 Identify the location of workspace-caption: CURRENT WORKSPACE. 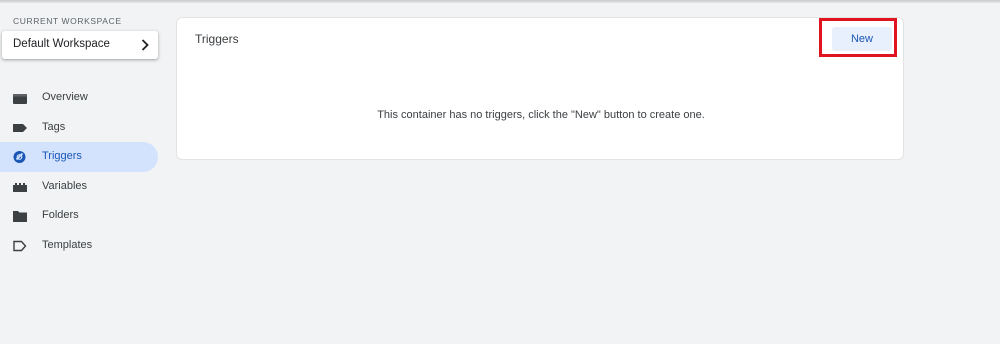
(67, 21).